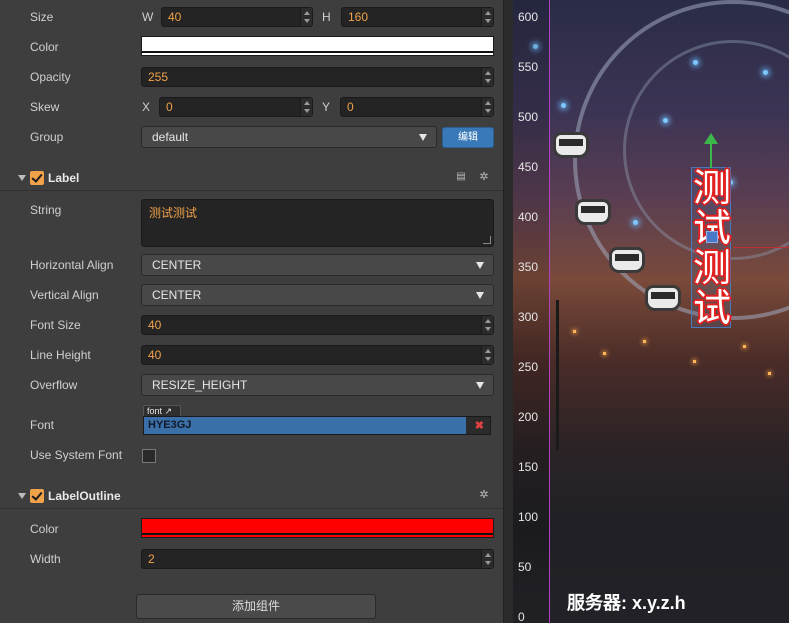 This screenshot has height=623, width=789. I want to click on skew-x-label: X, so click(146, 107).